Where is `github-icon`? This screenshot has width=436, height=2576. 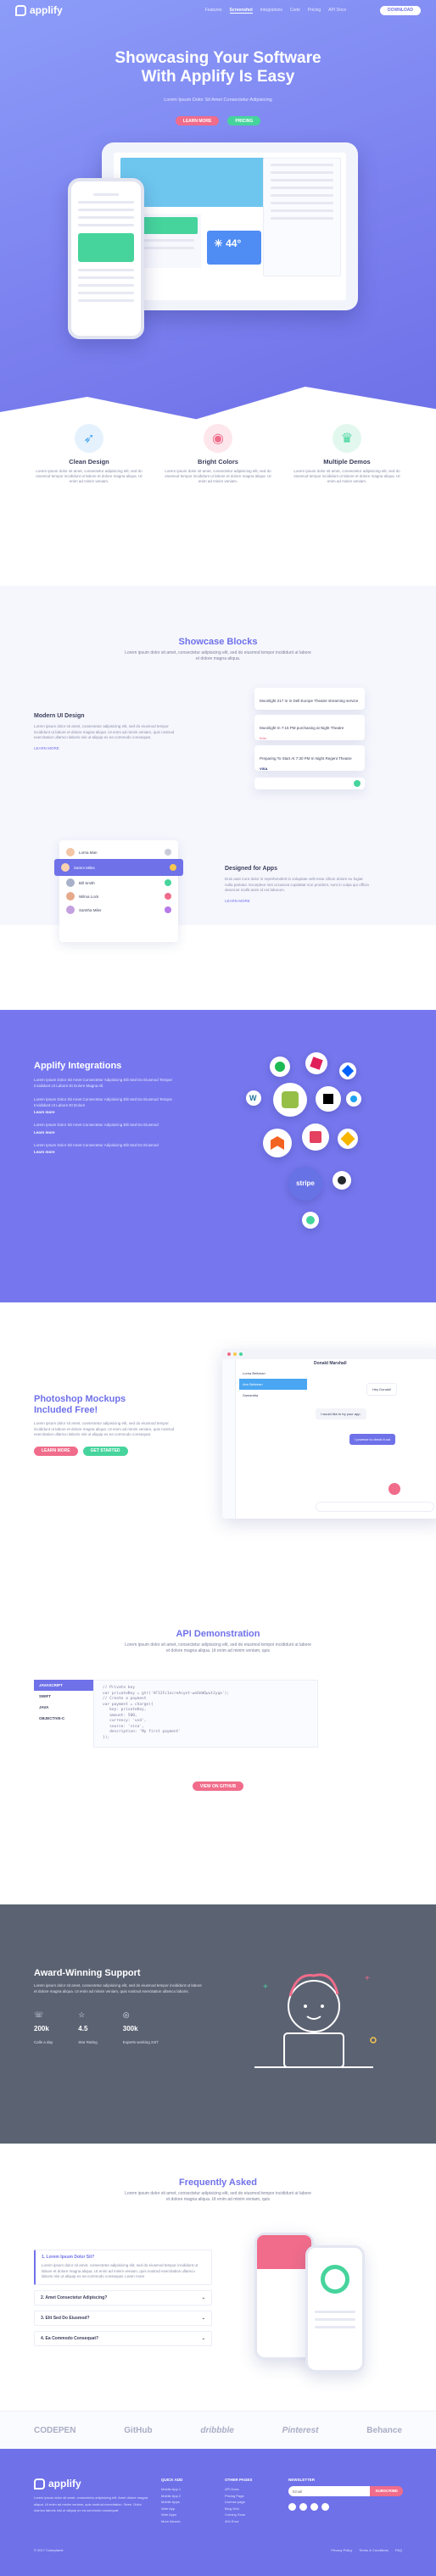
github-icon is located at coordinates (342, 1180).